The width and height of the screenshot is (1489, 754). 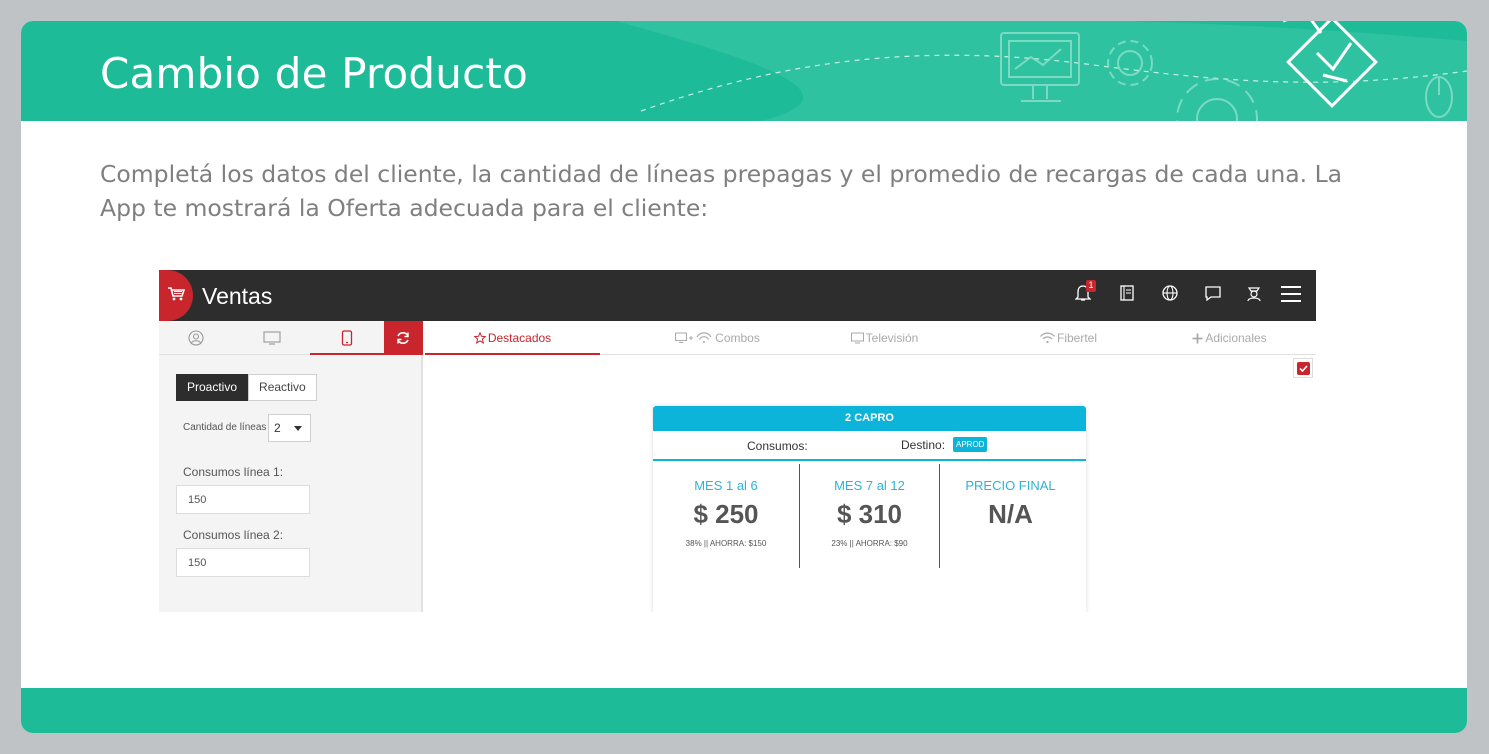 I want to click on chat-icon, so click(x=1215, y=295).